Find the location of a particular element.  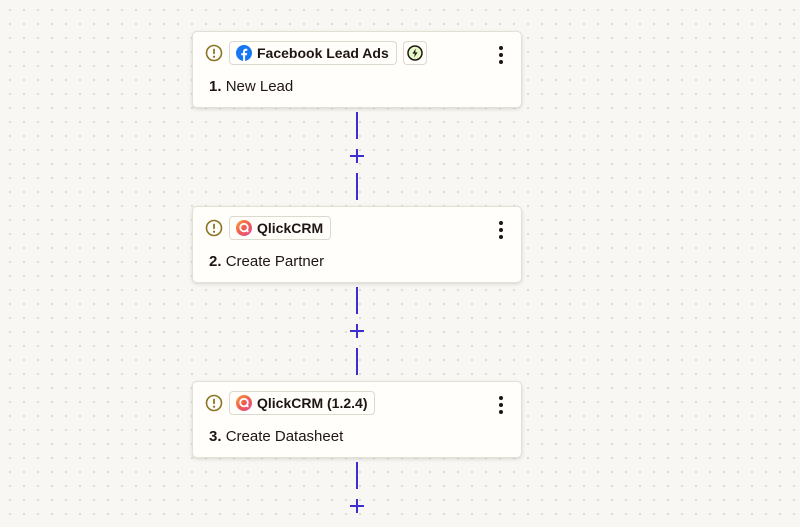

step-title: 1. New Lead is located at coordinates (251, 86).